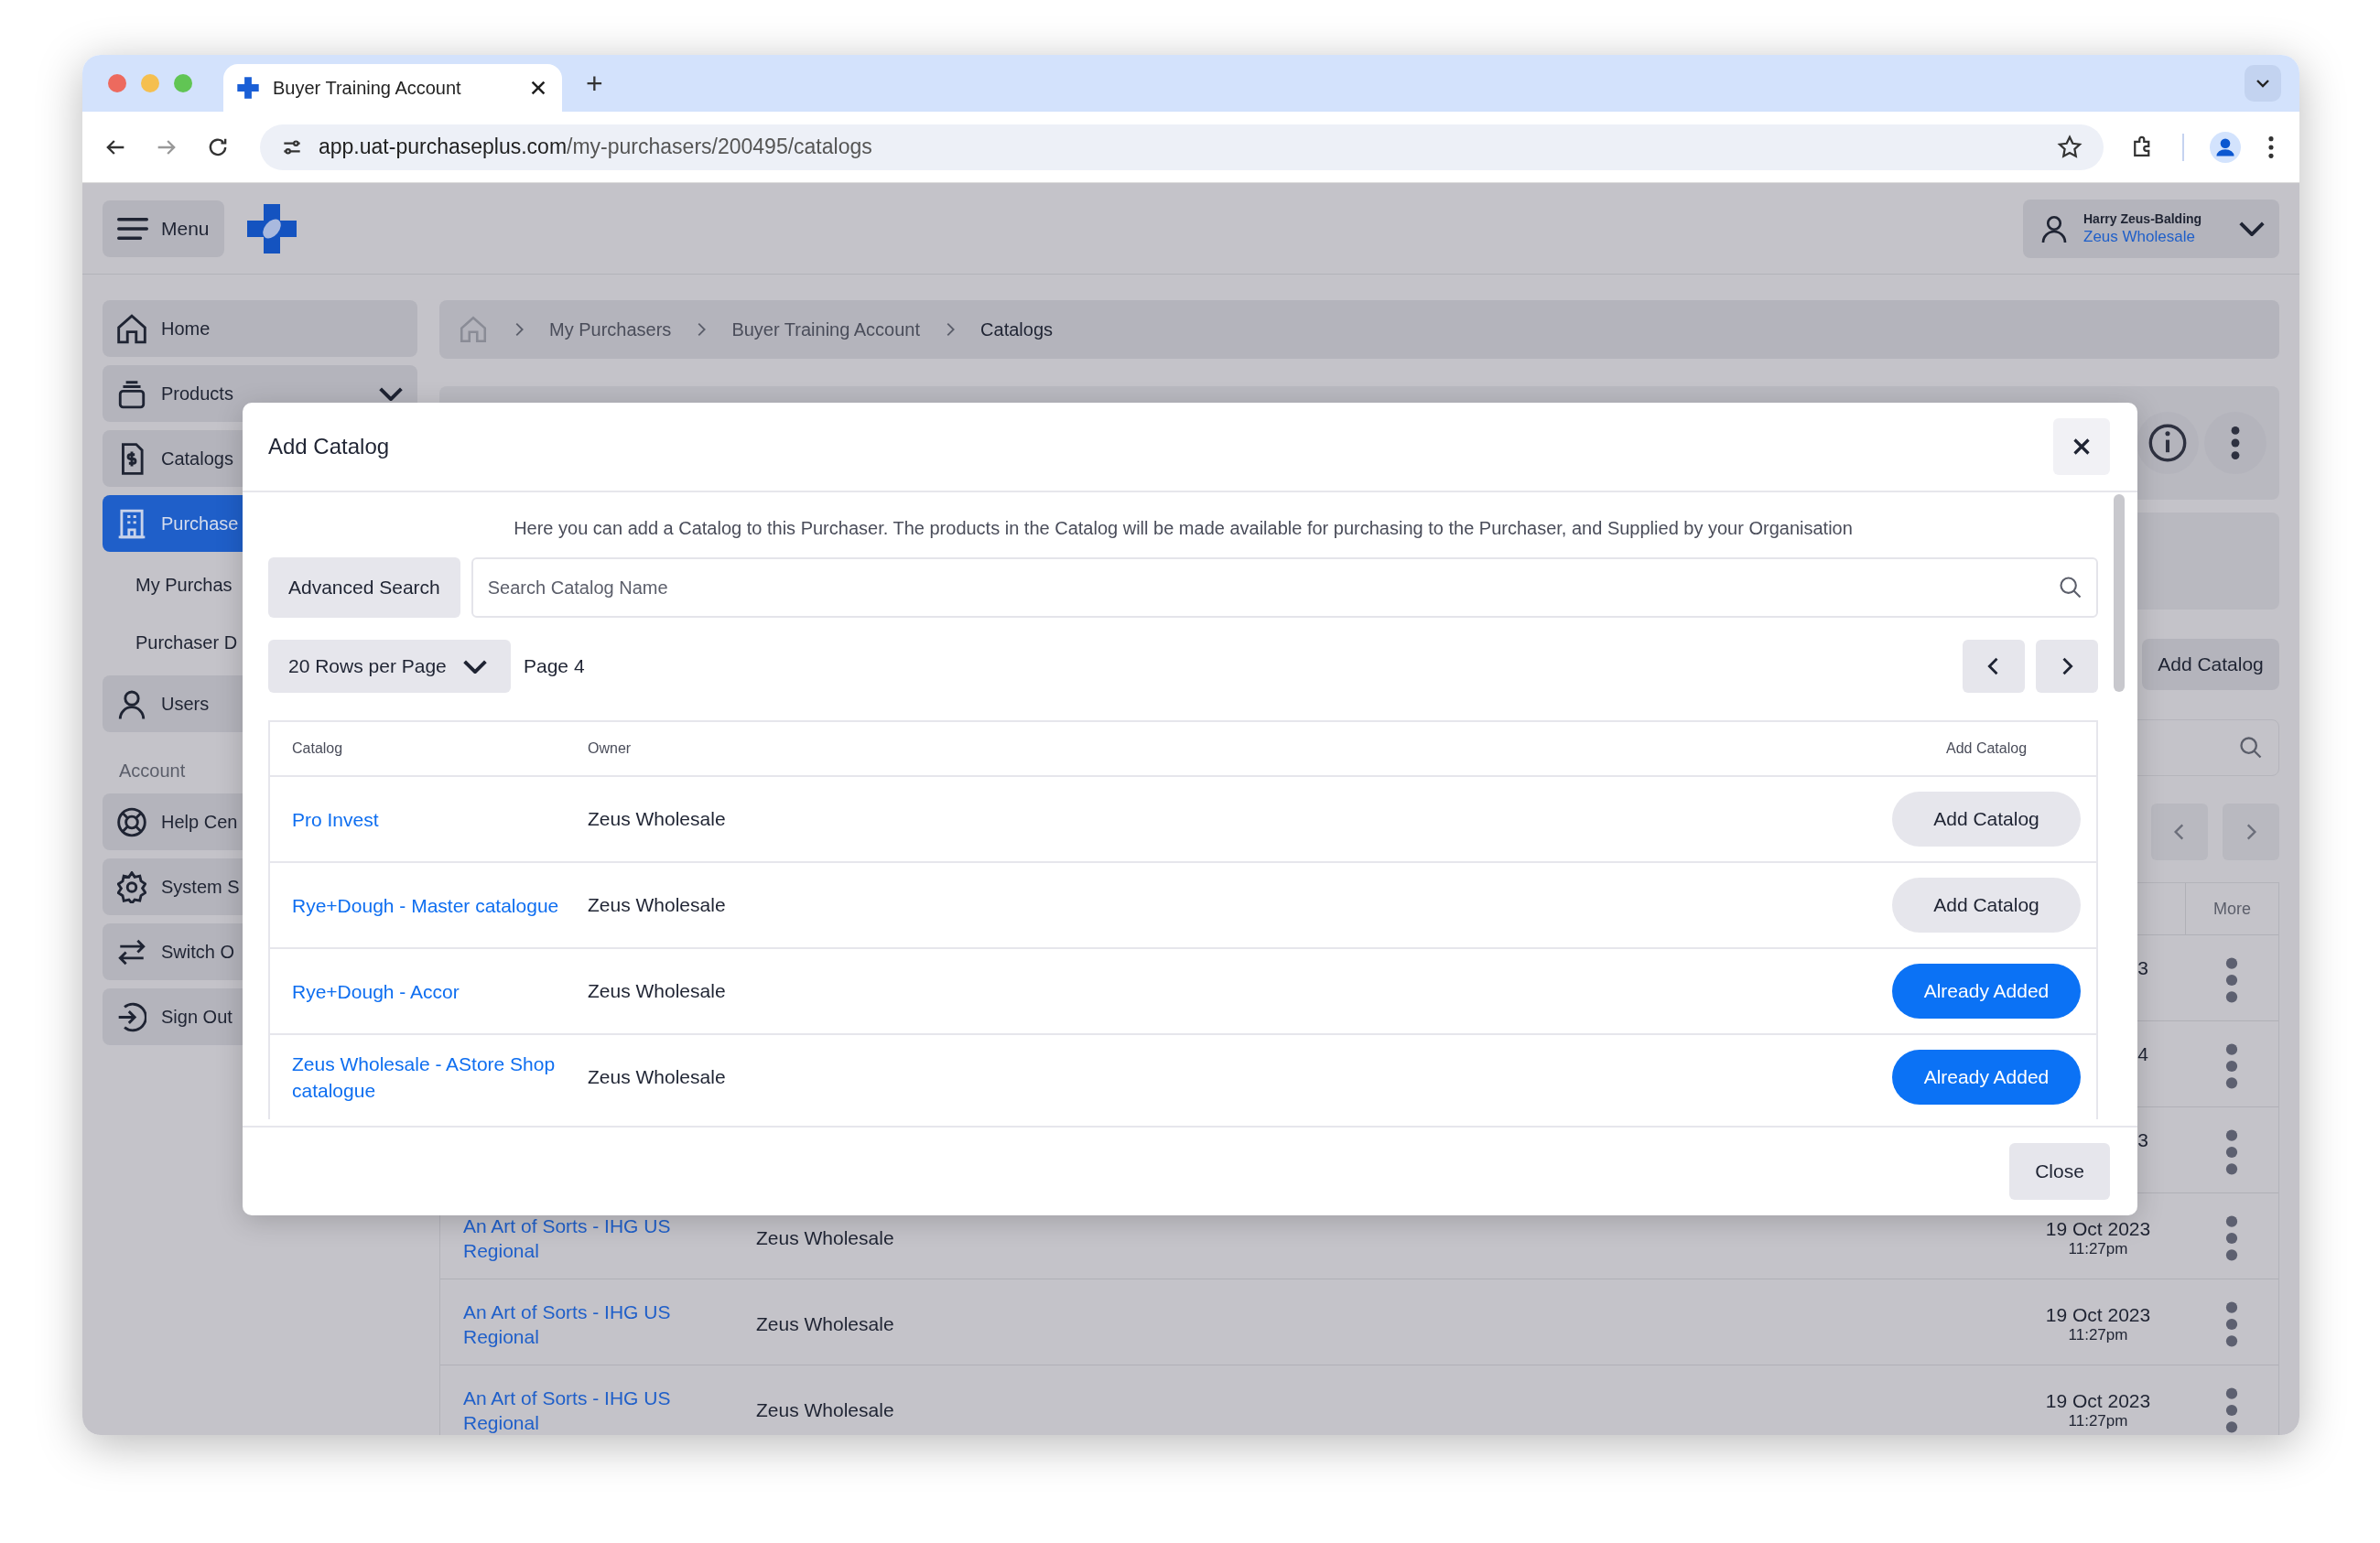 This screenshot has width=2380, height=1543. What do you see at coordinates (117, 83) in the screenshot?
I see `close-window-button` at bounding box center [117, 83].